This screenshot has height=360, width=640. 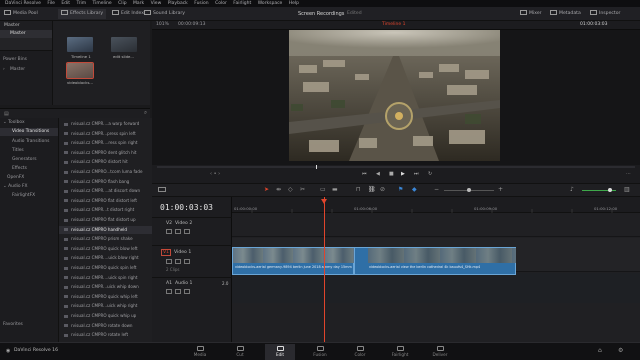 What do you see at coordinates (82, 14) in the screenshot?
I see `effects-library-button: Effects Library` at bounding box center [82, 14].